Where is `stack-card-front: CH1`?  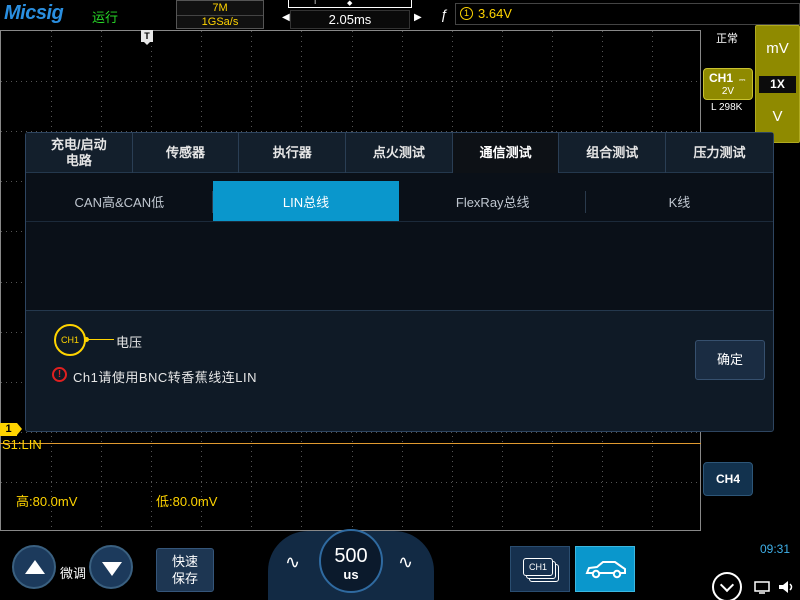 stack-card-front: CH1 is located at coordinates (538, 567).